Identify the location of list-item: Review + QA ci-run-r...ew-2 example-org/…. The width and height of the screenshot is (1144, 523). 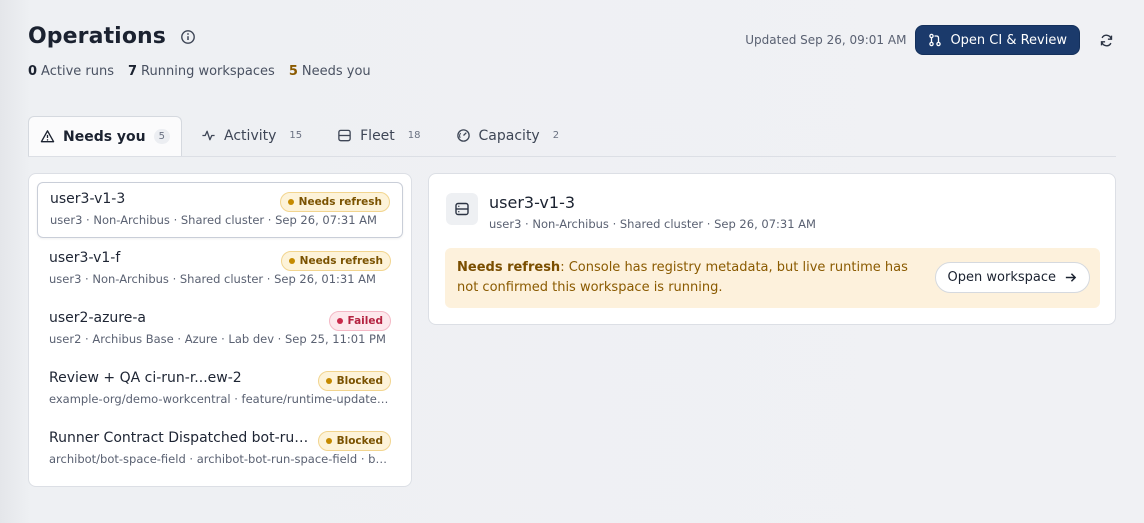
(220, 390).